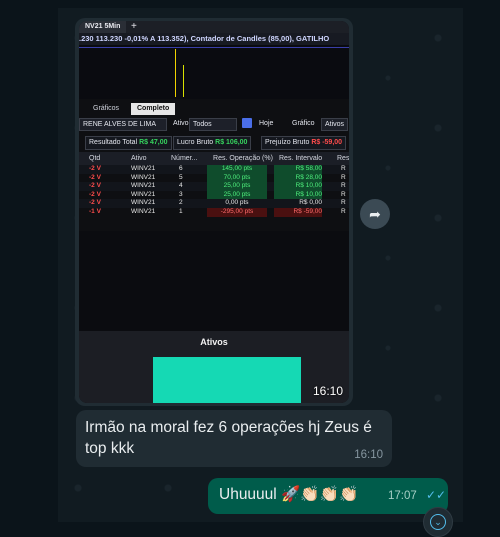 This screenshot has height=537, width=500. What do you see at coordinates (123, 124) in the screenshot?
I see `account-select: RENE ALVES DE LIMA` at bounding box center [123, 124].